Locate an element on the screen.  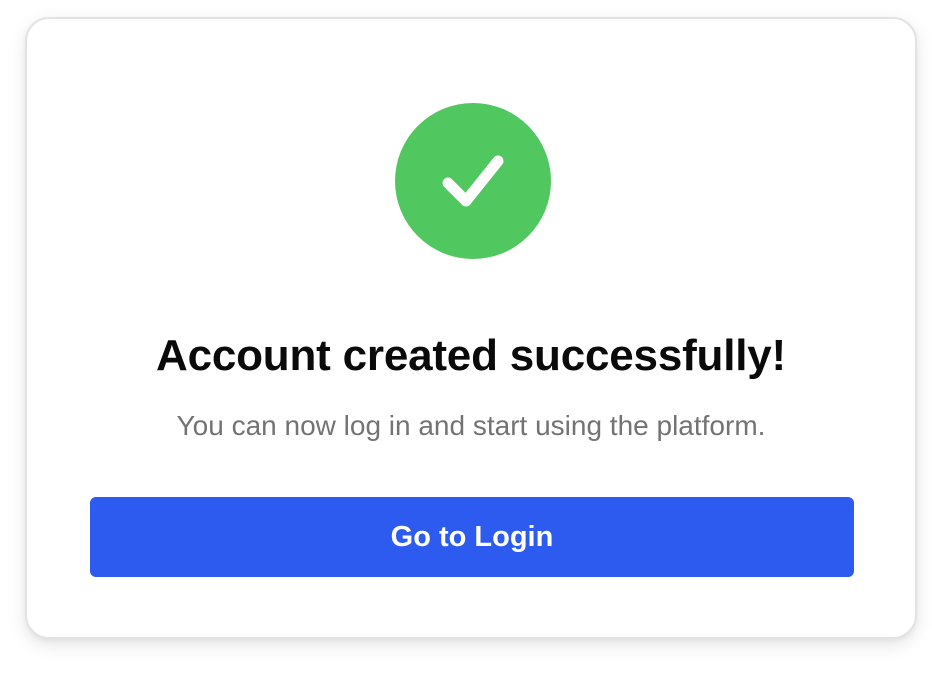
check-circle-icon is located at coordinates (473, 181).